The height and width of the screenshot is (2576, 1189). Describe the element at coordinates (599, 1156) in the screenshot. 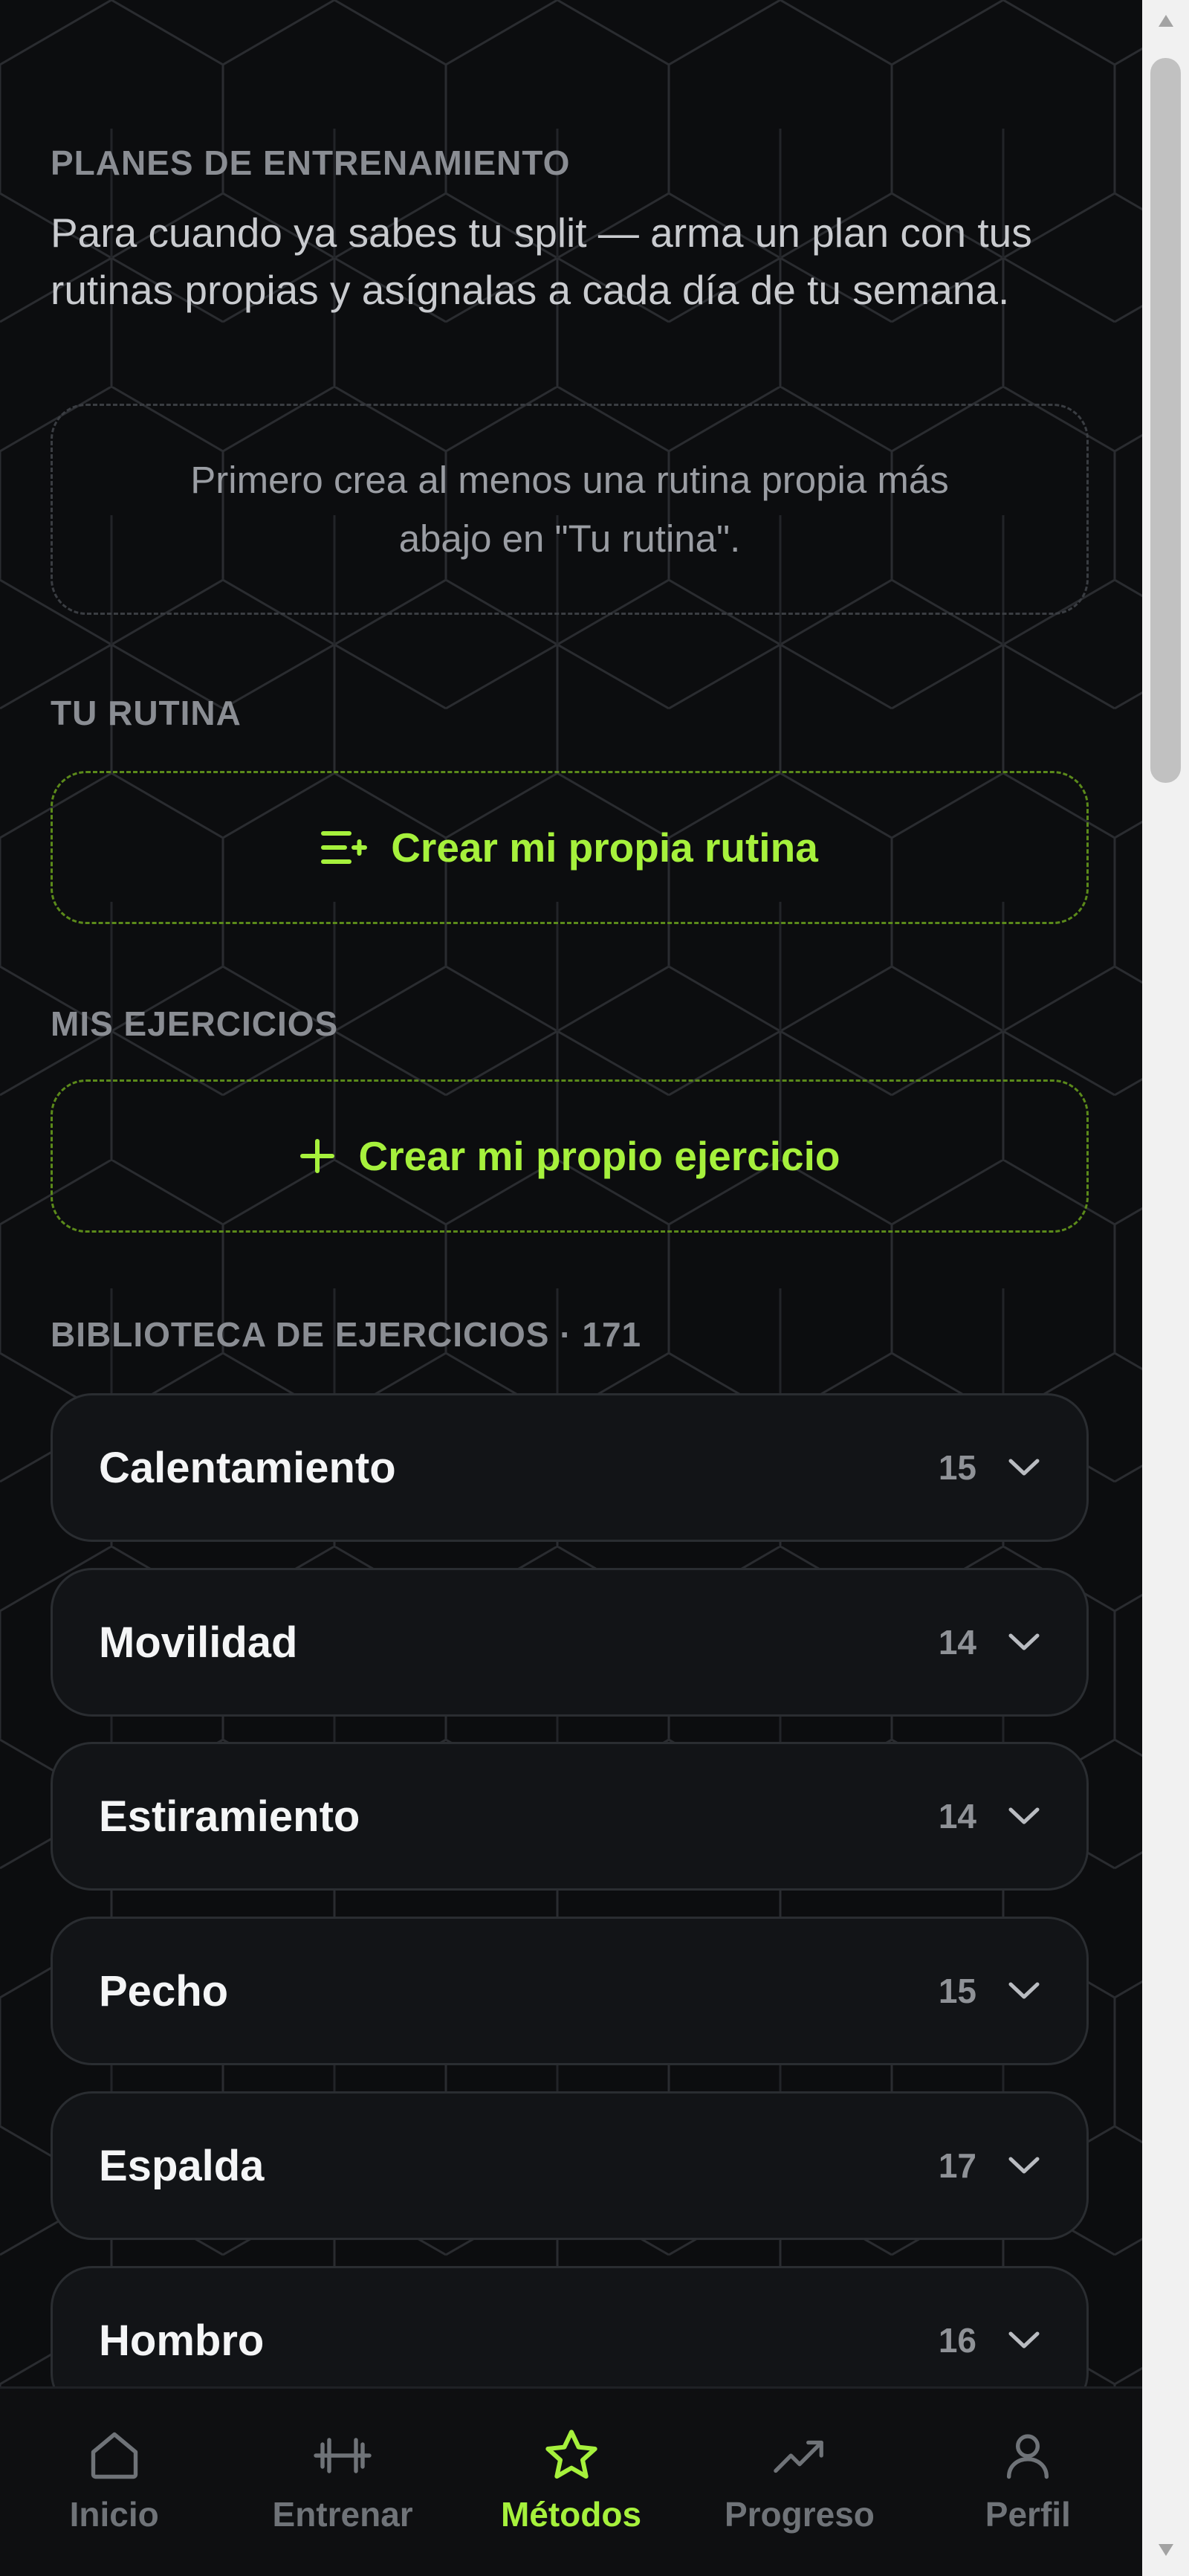

I see `create-exercise-label: Crear mi propio ejercicio` at that location.